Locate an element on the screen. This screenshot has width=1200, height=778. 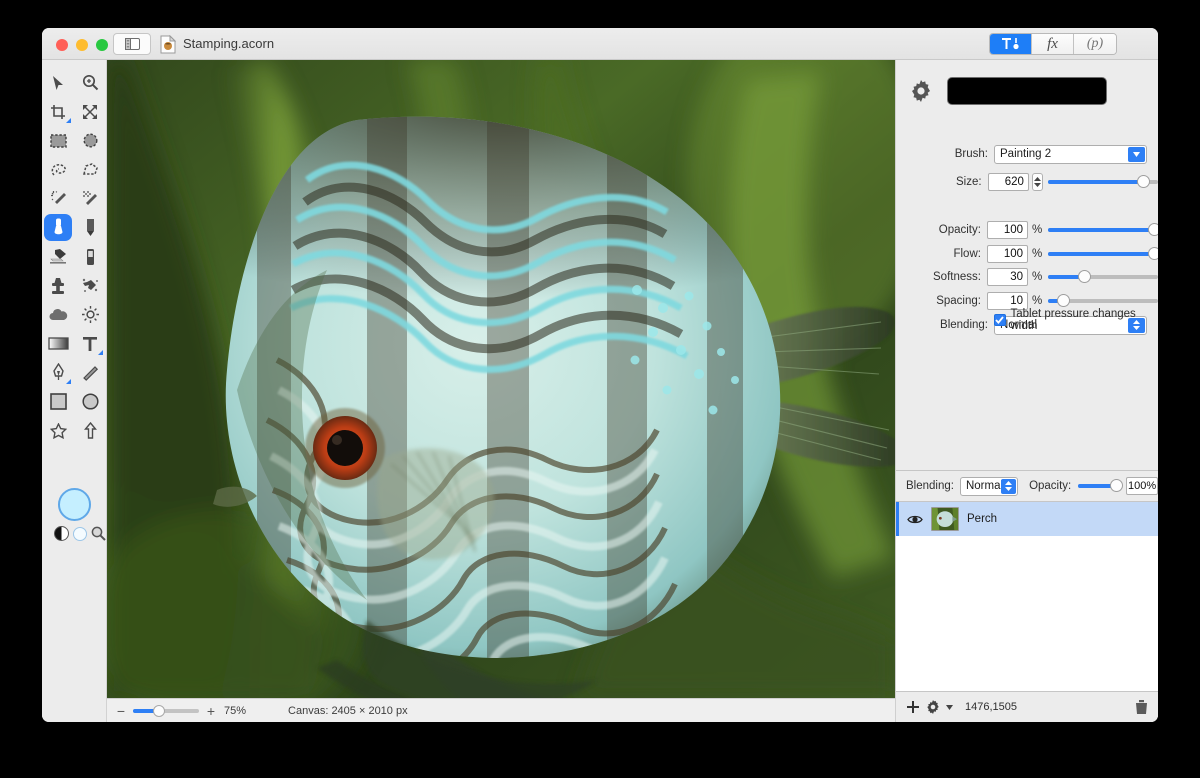
brush-header-row is located at coordinates (1008, 91).